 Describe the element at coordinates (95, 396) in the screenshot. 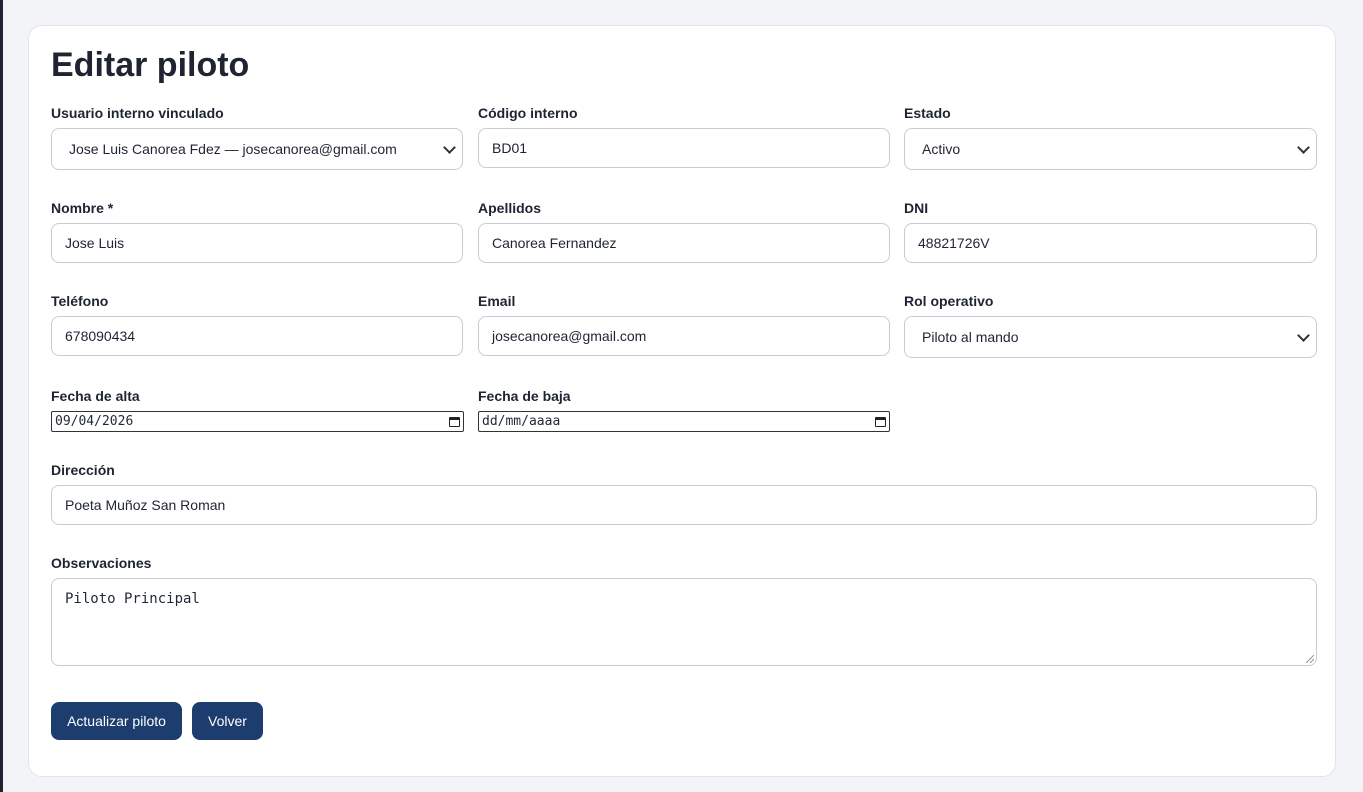

I see `fecha-alta-label: Fecha de alta` at that location.